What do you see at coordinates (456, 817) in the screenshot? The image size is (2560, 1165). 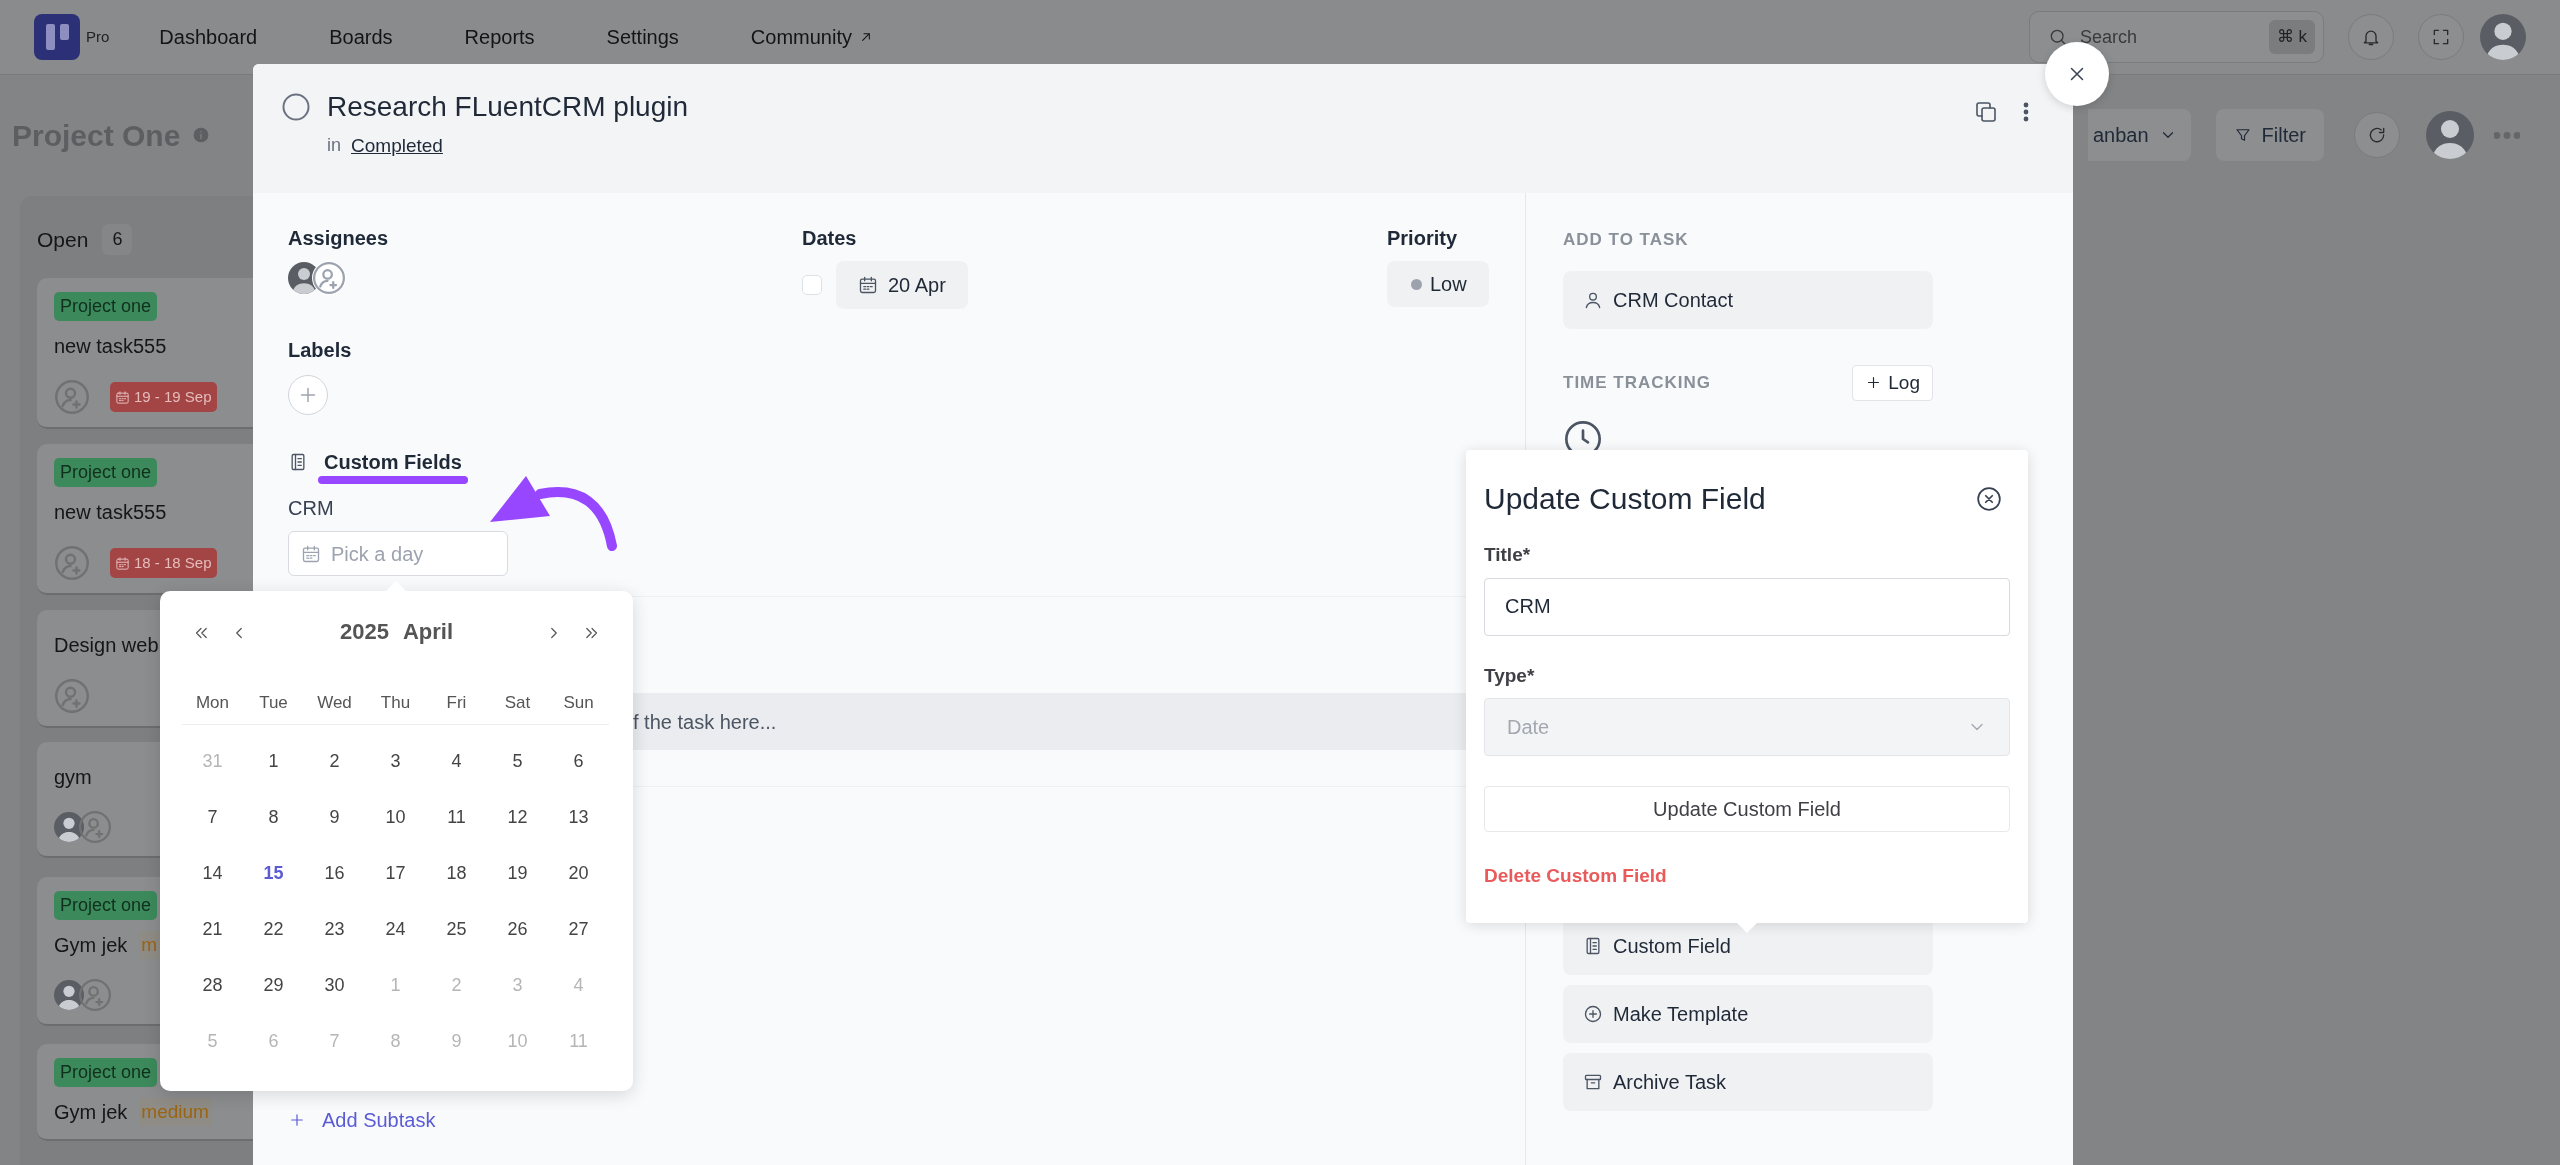 I see `calendar-day: 11` at bounding box center [456, 817].